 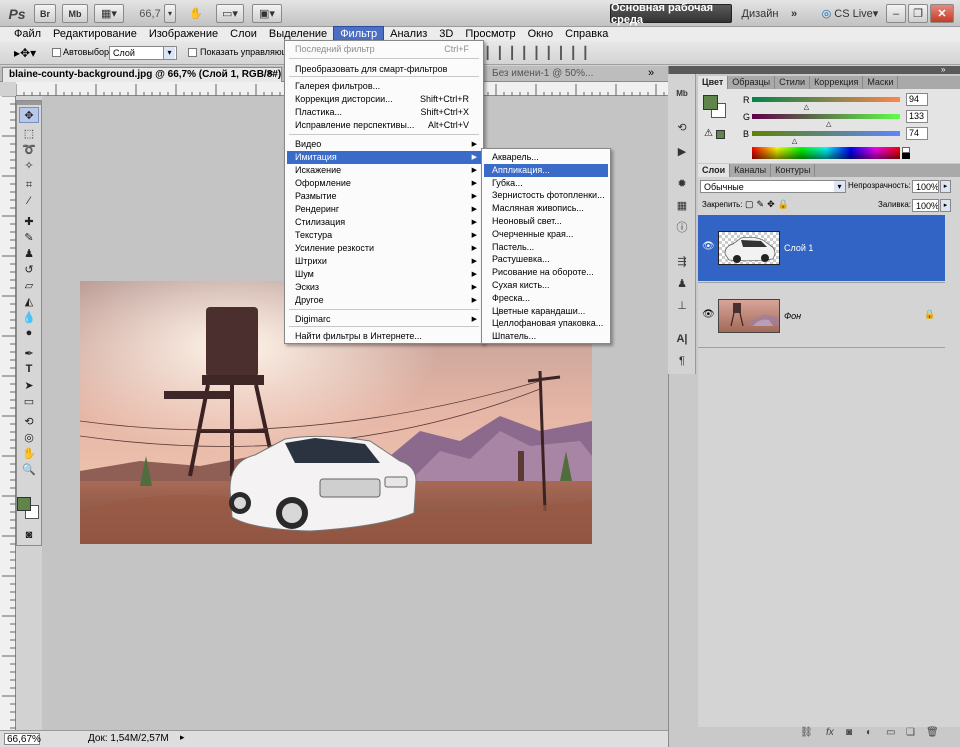 I want to click on color-fg-swatch, so click(x=710, y=102).